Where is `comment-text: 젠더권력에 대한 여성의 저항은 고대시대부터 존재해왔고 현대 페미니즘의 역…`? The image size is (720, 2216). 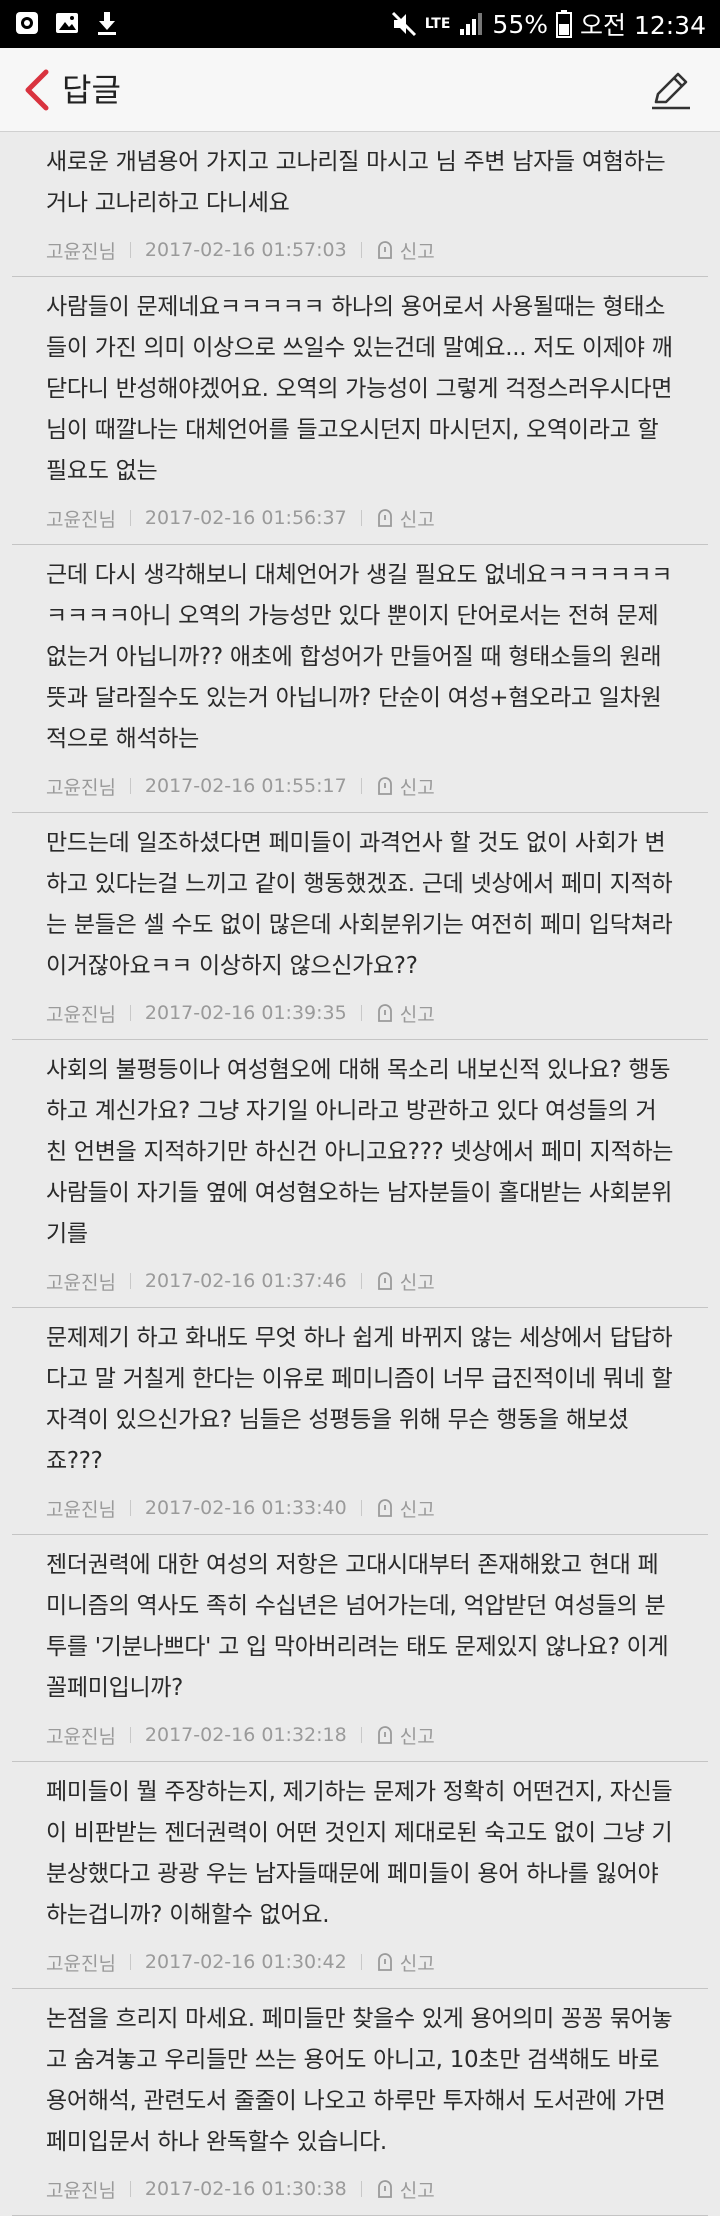 comment-text: 젠더권력에 대한 여성의 저항은 고대시대부터 존재해왔고 현대 페미니즘의 역… is located at coordinates (357, 1626).